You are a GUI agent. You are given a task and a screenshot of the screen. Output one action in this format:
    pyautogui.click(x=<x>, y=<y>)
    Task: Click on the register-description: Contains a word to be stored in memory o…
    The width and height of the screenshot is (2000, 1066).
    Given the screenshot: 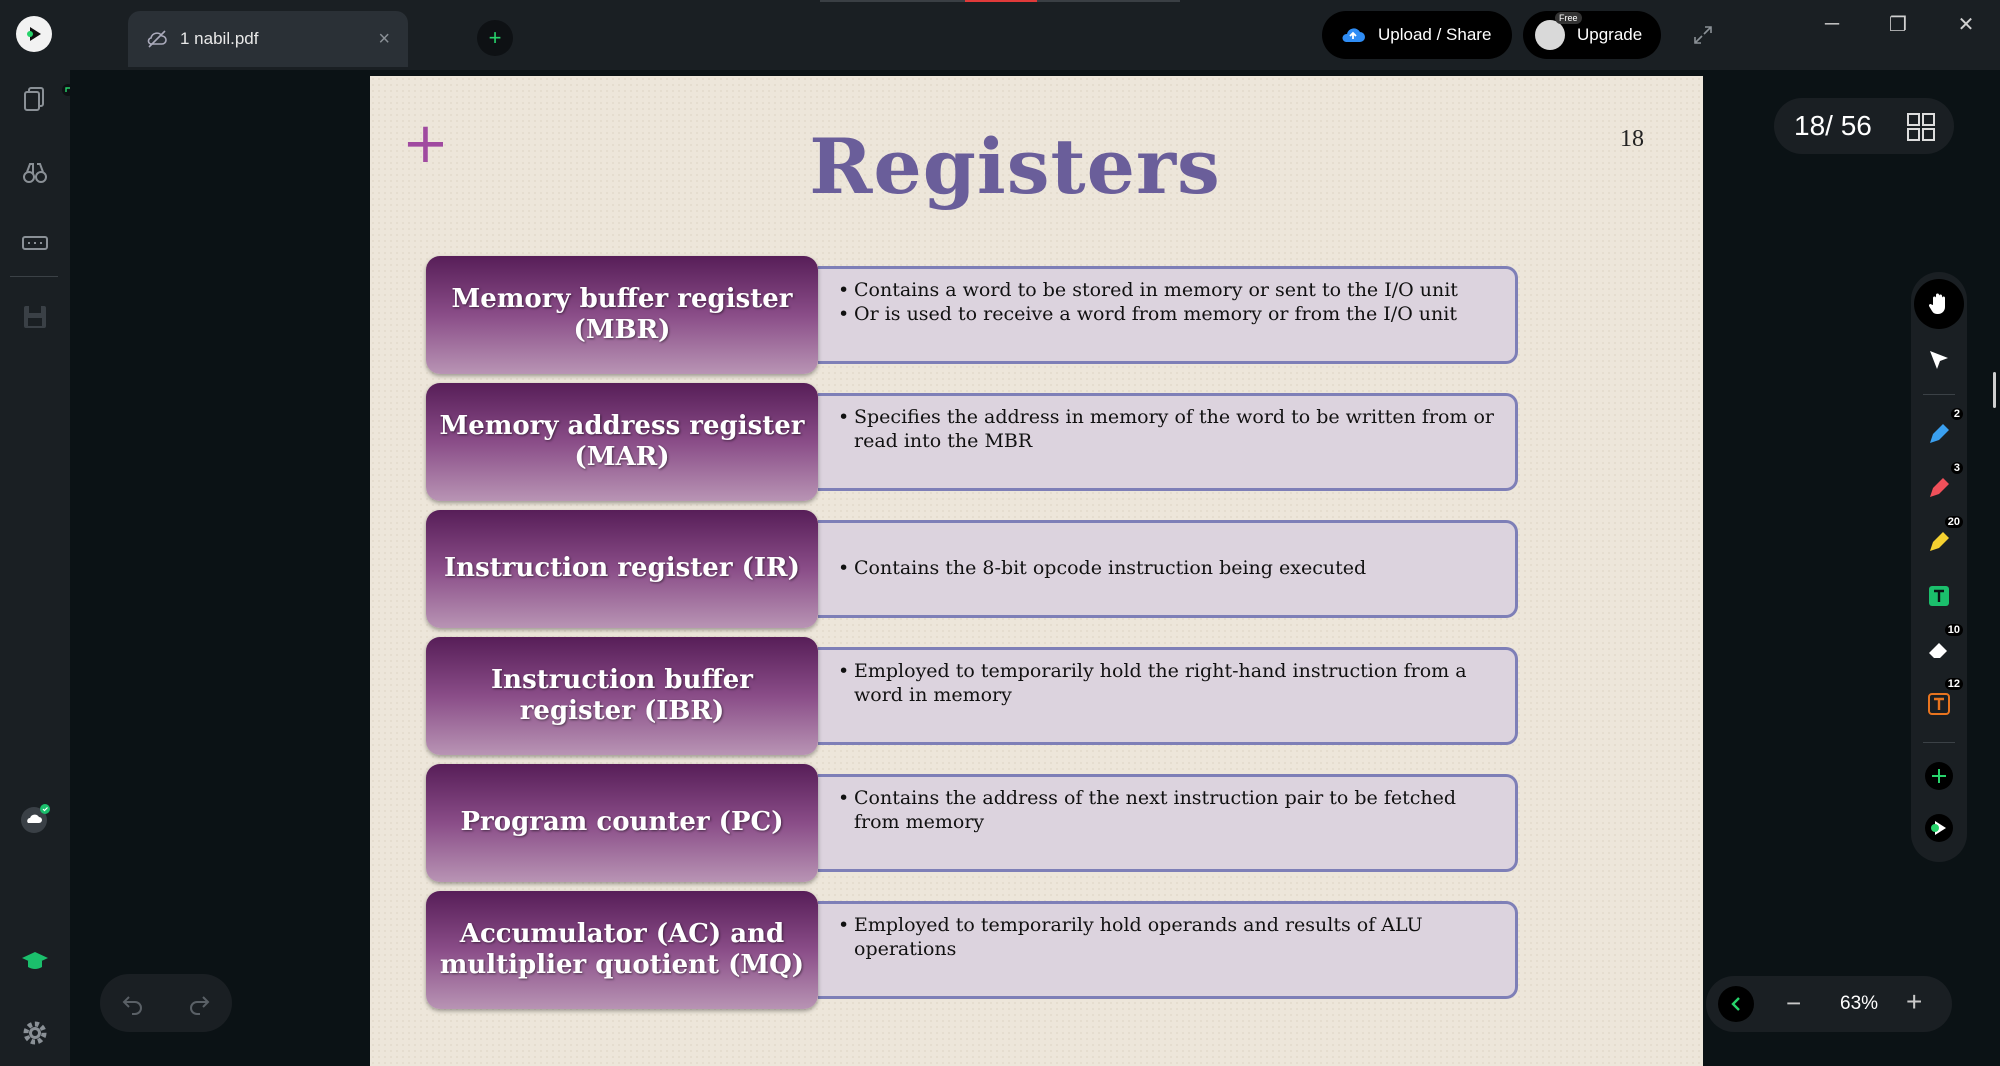 What is the action you would take?
    pyautogui.click(x=1168, y=315)
    